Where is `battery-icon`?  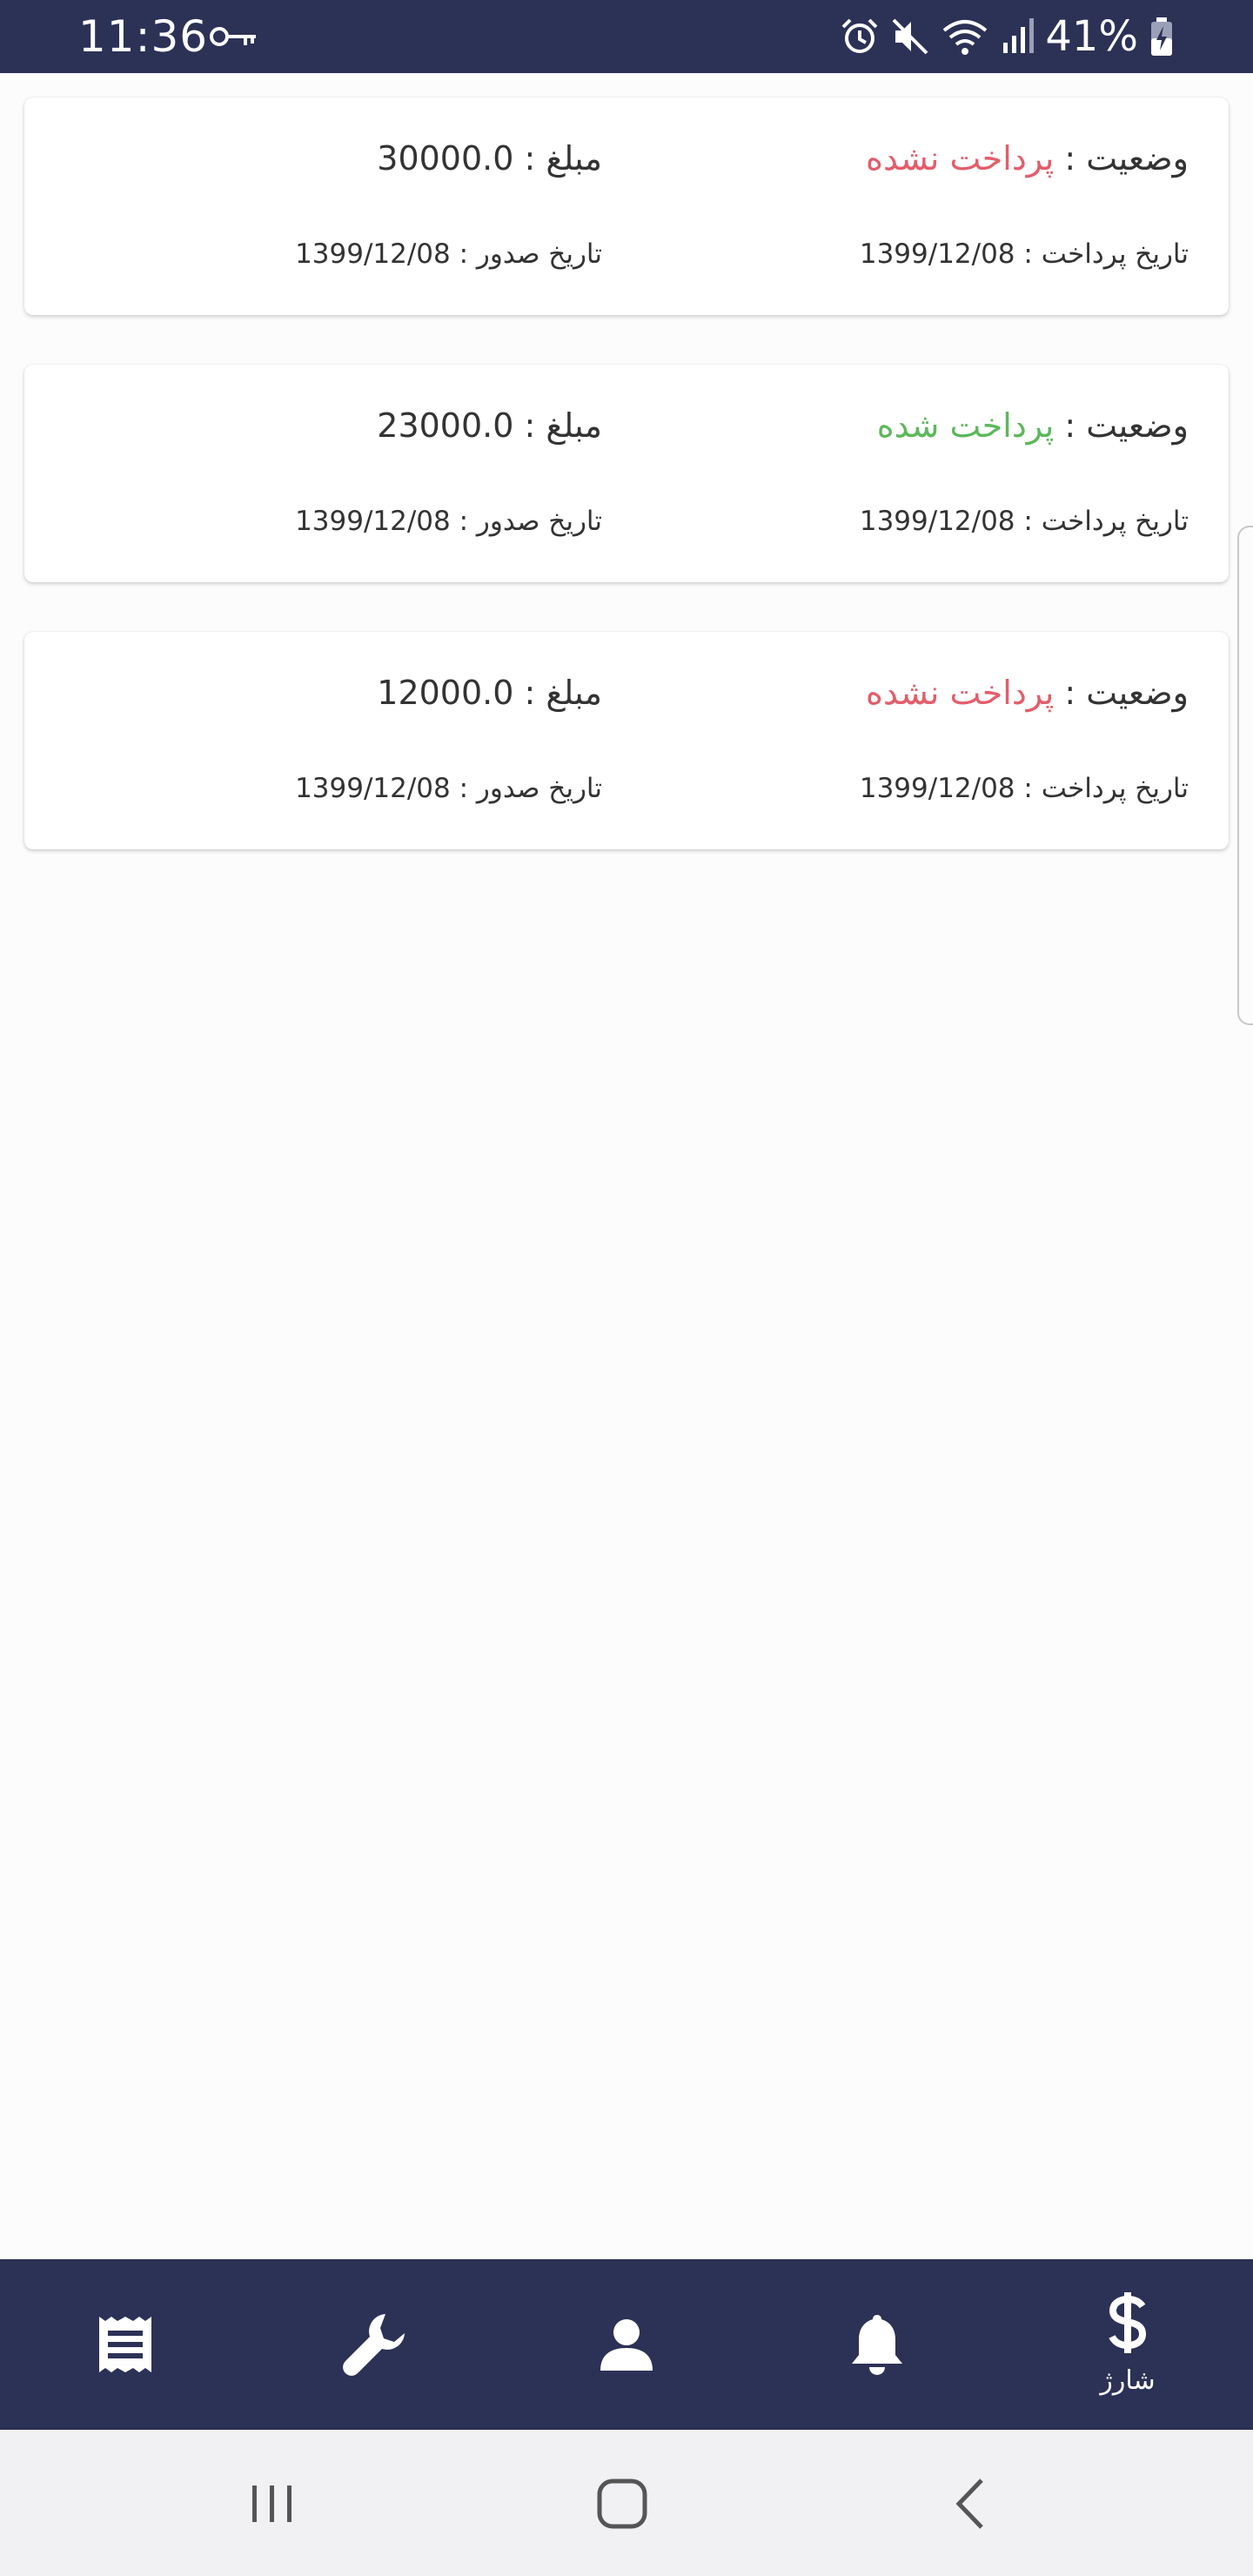
battery-icon is located at coordinates (1161, 37).